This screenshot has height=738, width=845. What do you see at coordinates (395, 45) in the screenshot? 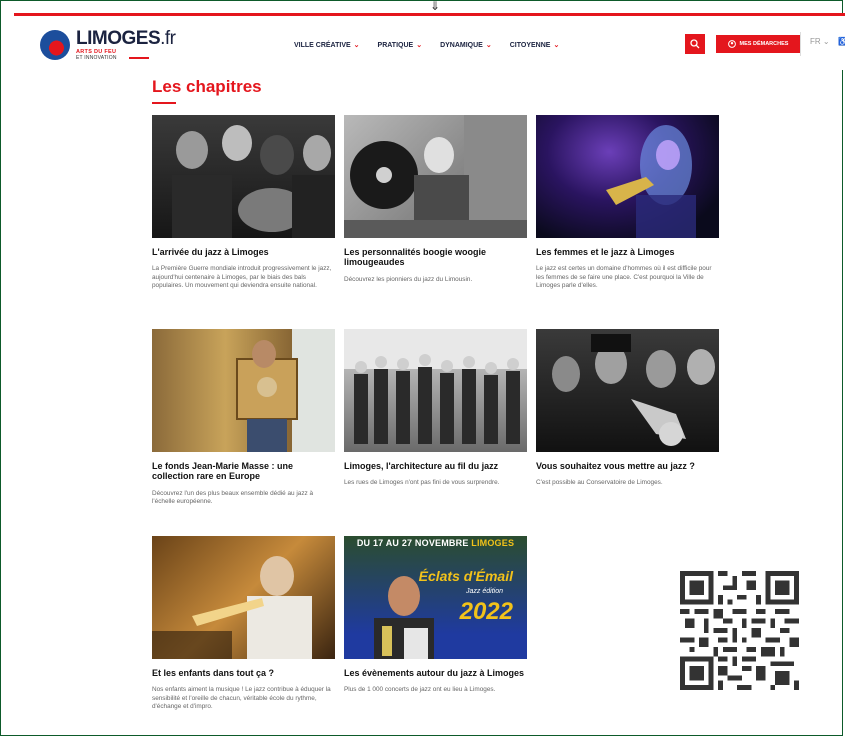
I see `nav-label: PRATIQUE` at bounding box center [395, 45].